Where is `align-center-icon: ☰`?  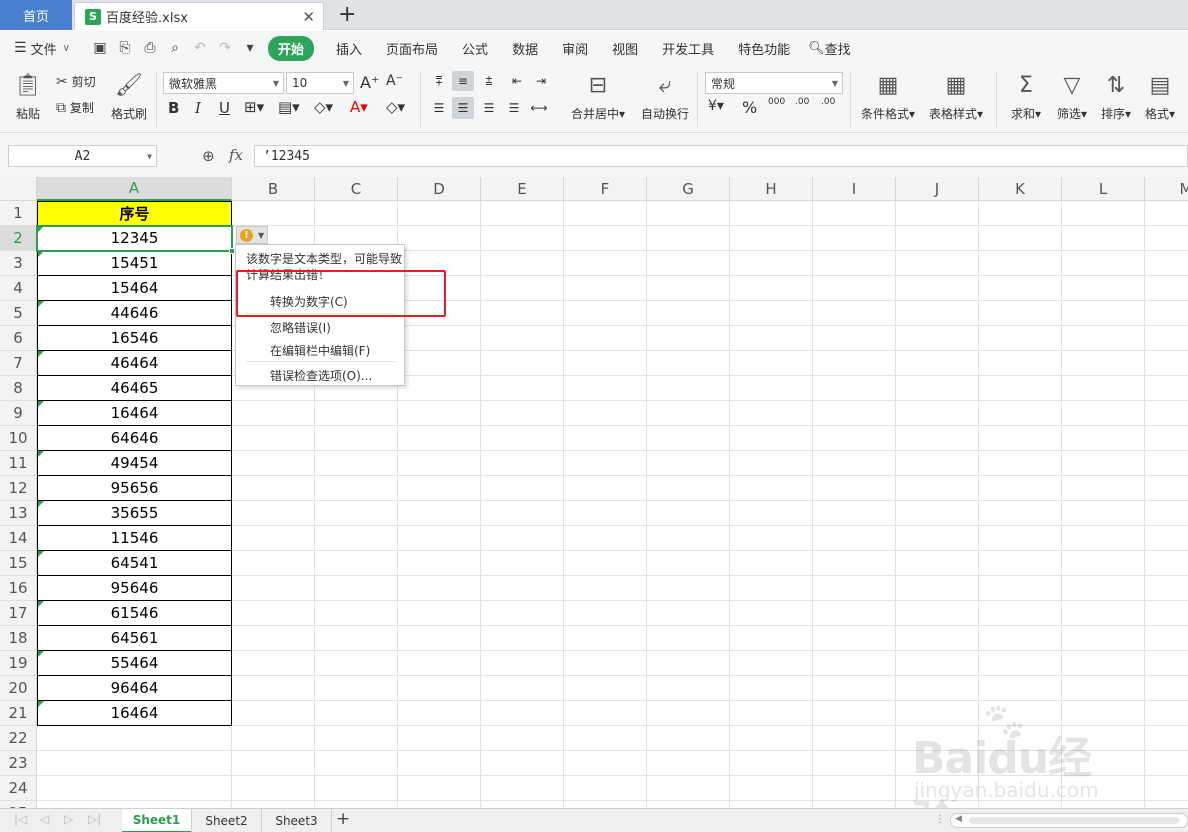
align-center-icon: ☰ is located at coordinates (463, 108).